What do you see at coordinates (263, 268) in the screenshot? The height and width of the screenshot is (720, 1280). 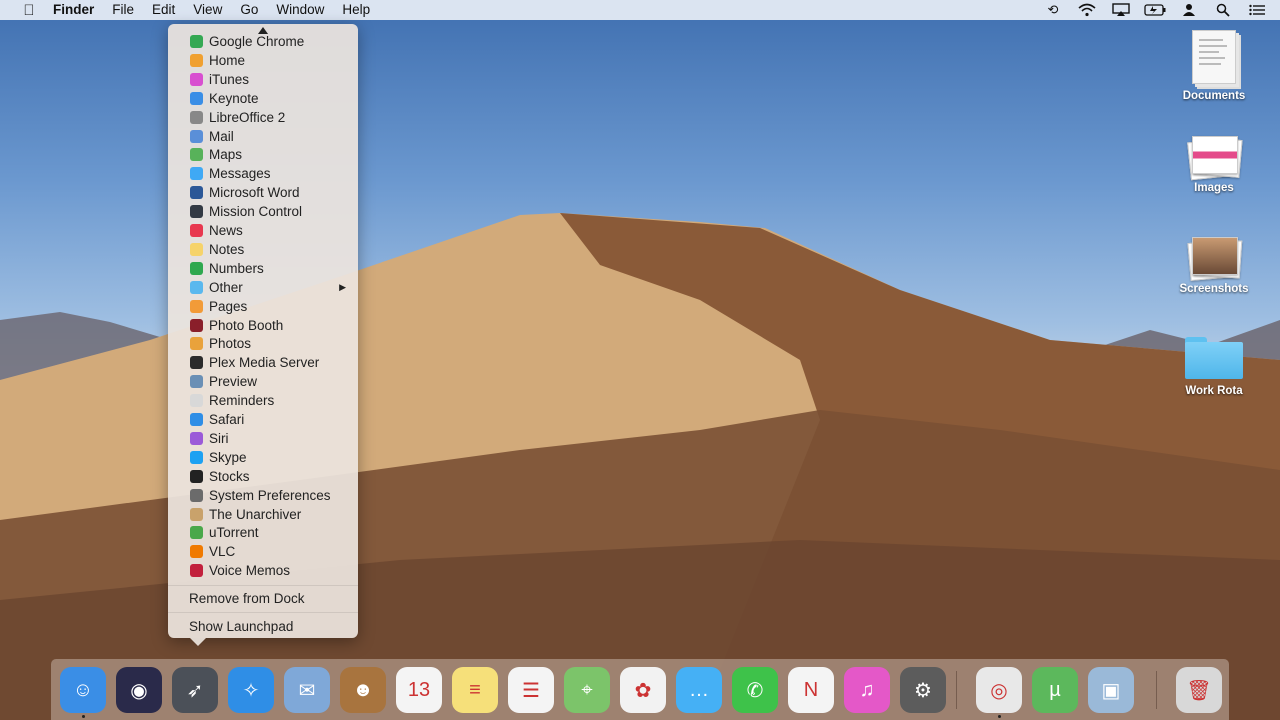 I see `menu-item-numbers: Numbers` at bounding box center [263, 268].